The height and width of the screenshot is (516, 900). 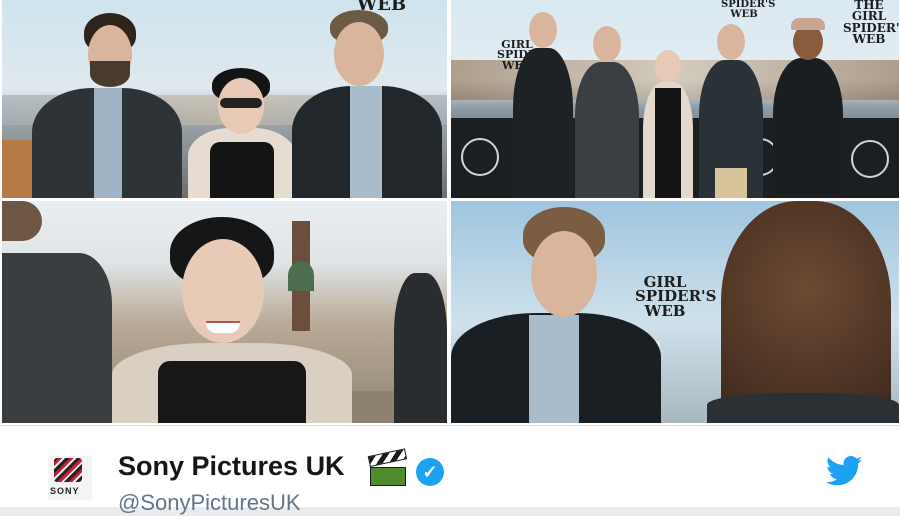 What do you see at coordinates (209, 503) in the screenshot?
I see `author-handle: @SonyPicturesUK` at bounding box center [209, 503].